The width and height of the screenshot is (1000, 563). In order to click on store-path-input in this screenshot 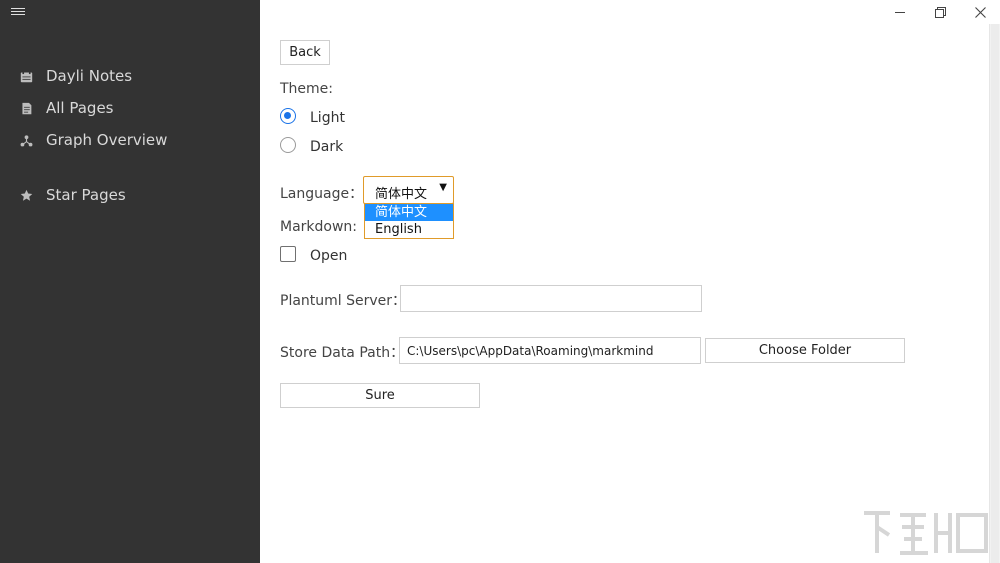, I will do `click(550, 350)`.